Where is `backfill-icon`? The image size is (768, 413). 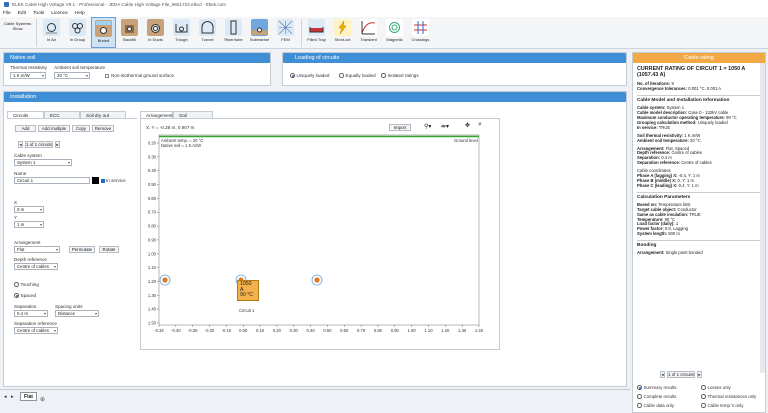 backfill-icon is located at coordinates (129, 27).